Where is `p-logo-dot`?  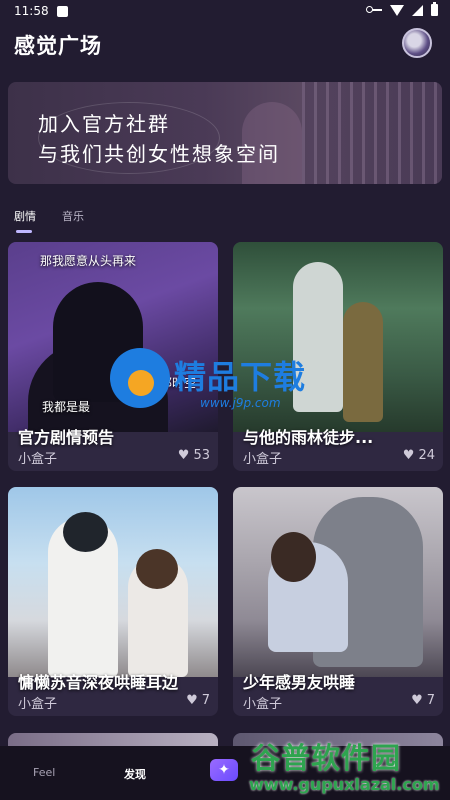 p-logo-dot is located at coordinates (141, 383).